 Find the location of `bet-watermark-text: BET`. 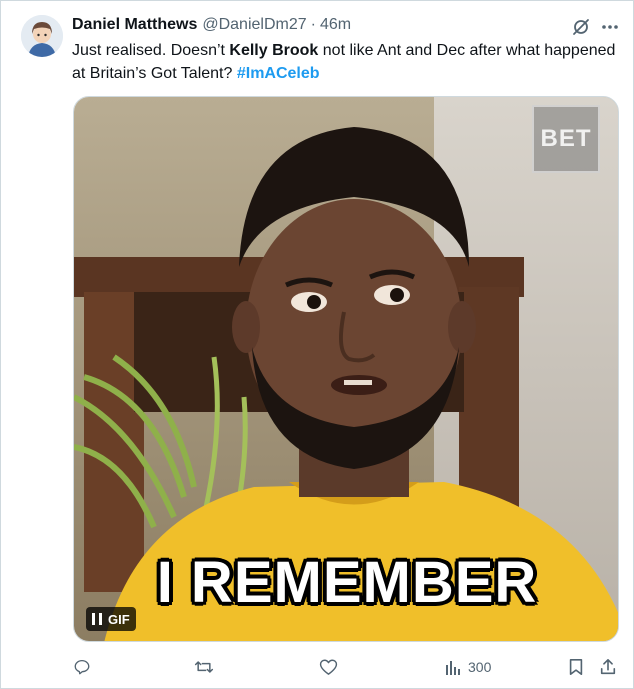

bet-watermark-text: BET is located at coordinates (566, 138).